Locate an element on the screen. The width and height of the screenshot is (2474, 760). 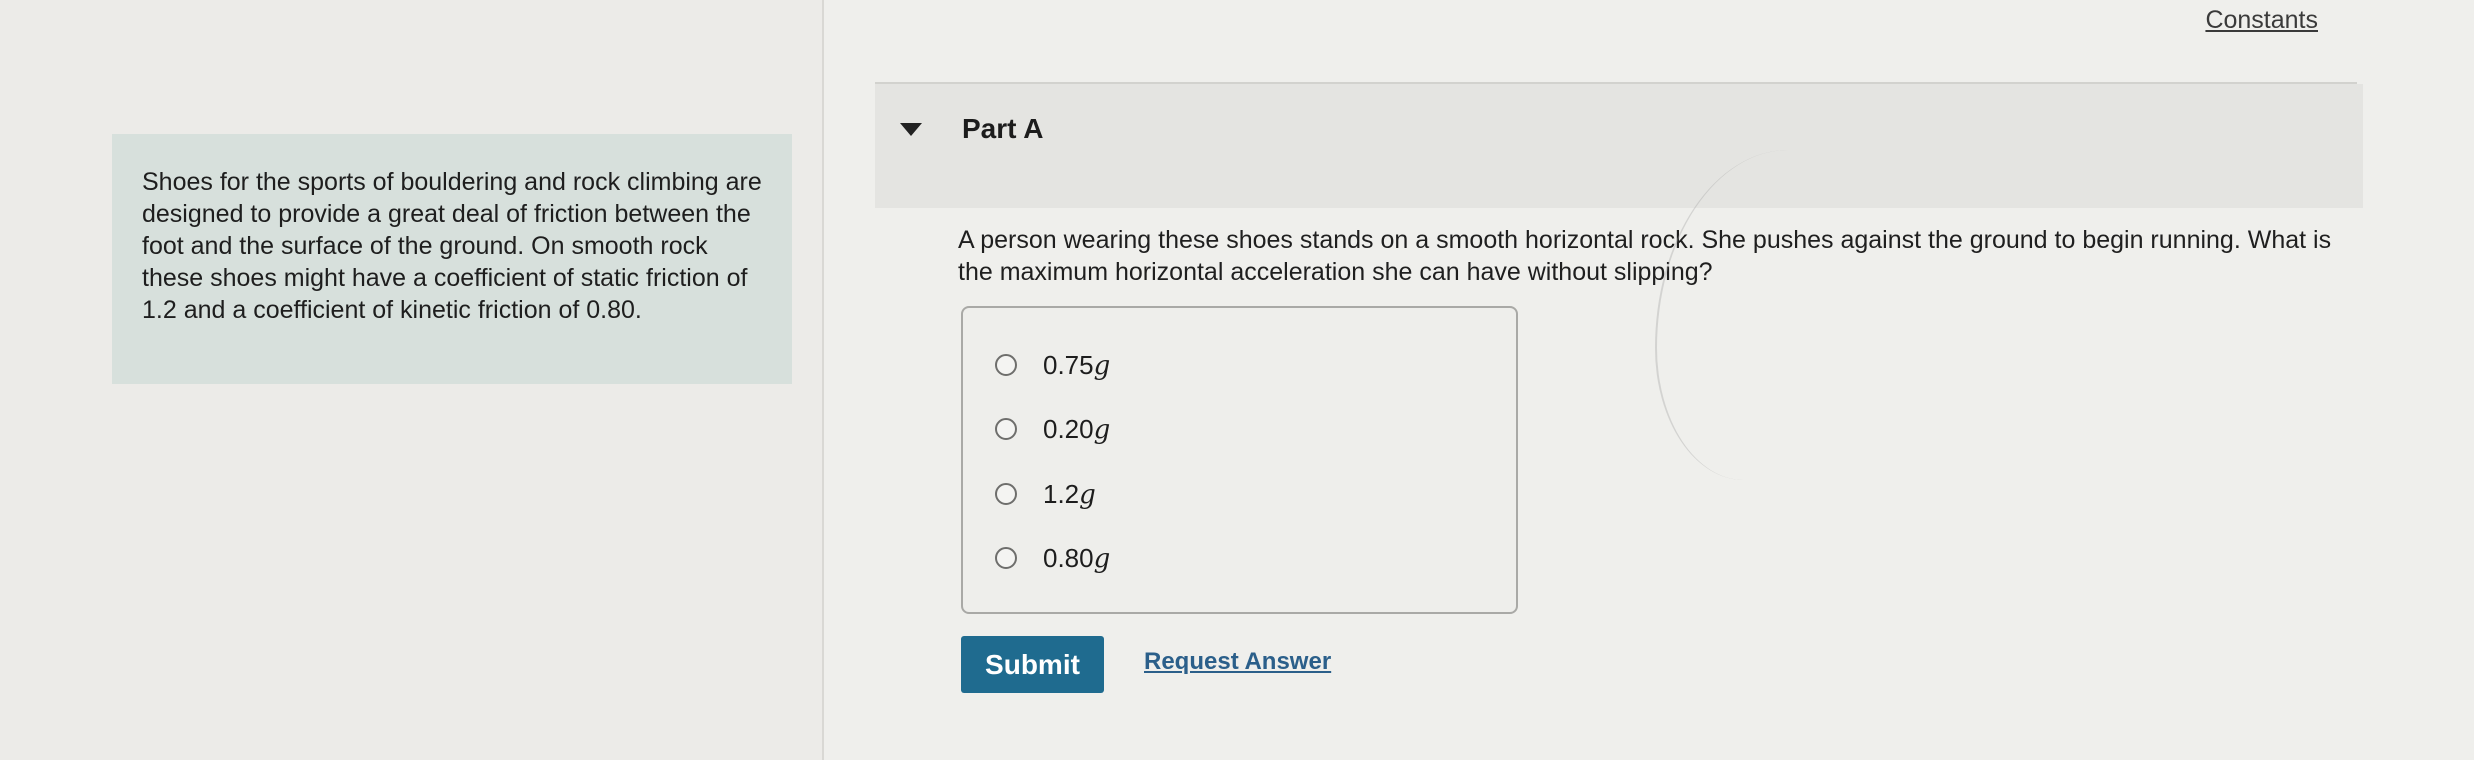
request-answer-link: Request Answer is located at coordinates (1237, 662).